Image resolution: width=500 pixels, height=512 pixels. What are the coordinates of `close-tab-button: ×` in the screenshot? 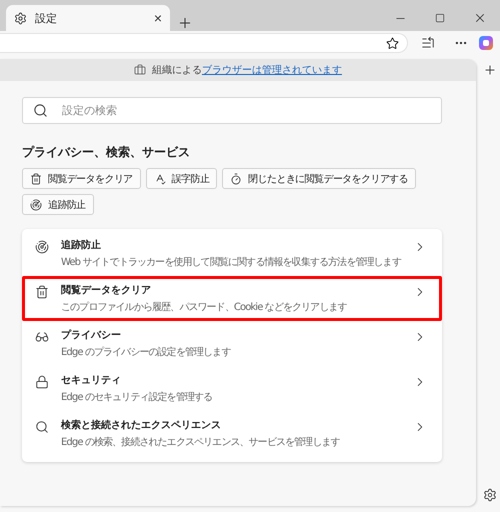 It's located at (158, 18).